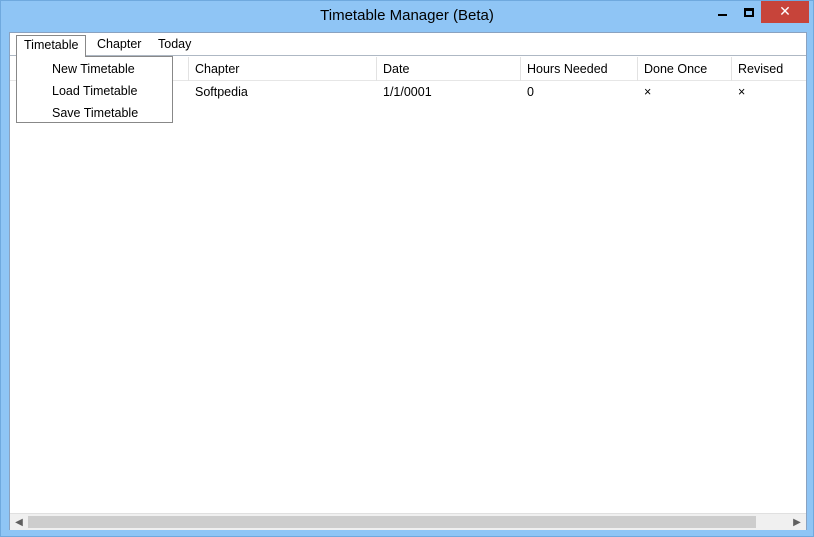  What do you see at coordinates (221, 92) in the screenshot?
I see `cell-chapter: Softpedia` at bounding box center [221, 92].